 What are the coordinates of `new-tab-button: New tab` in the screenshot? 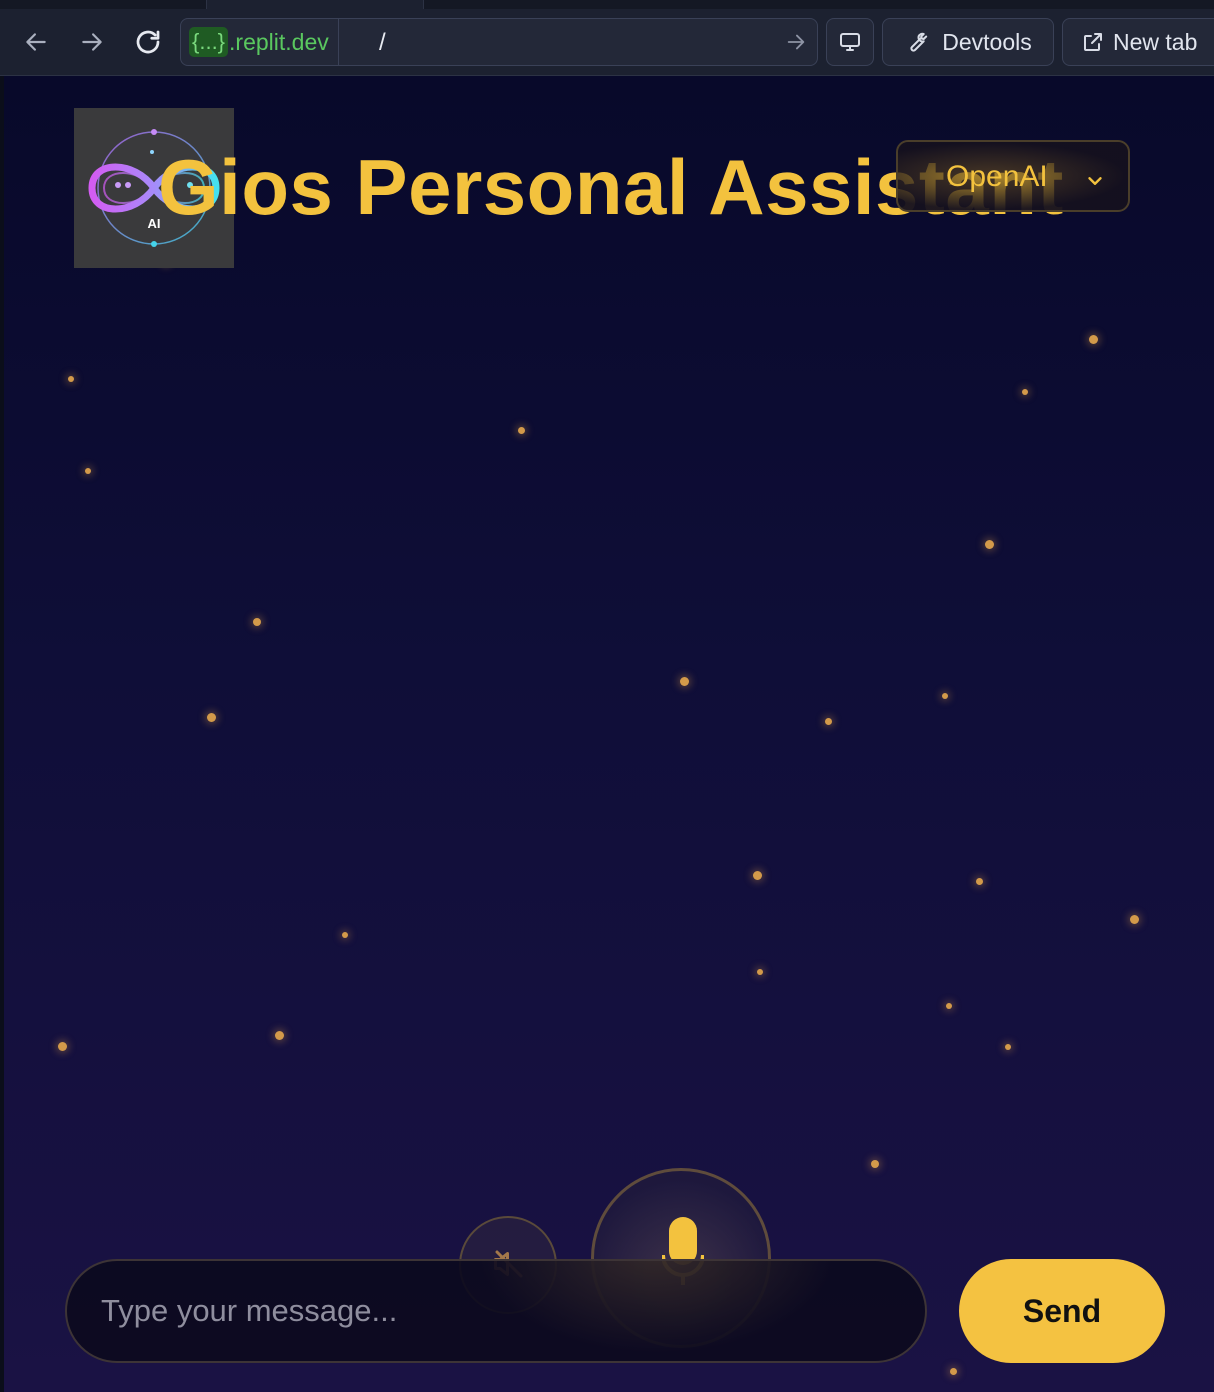 It's located at (1138, 42).